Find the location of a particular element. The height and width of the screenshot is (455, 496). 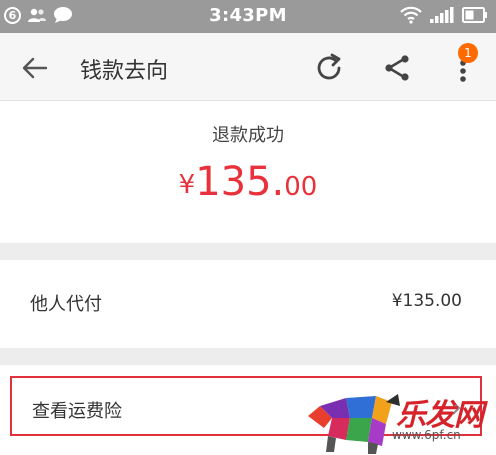

battery-icon is located at coordinates (474, 15).